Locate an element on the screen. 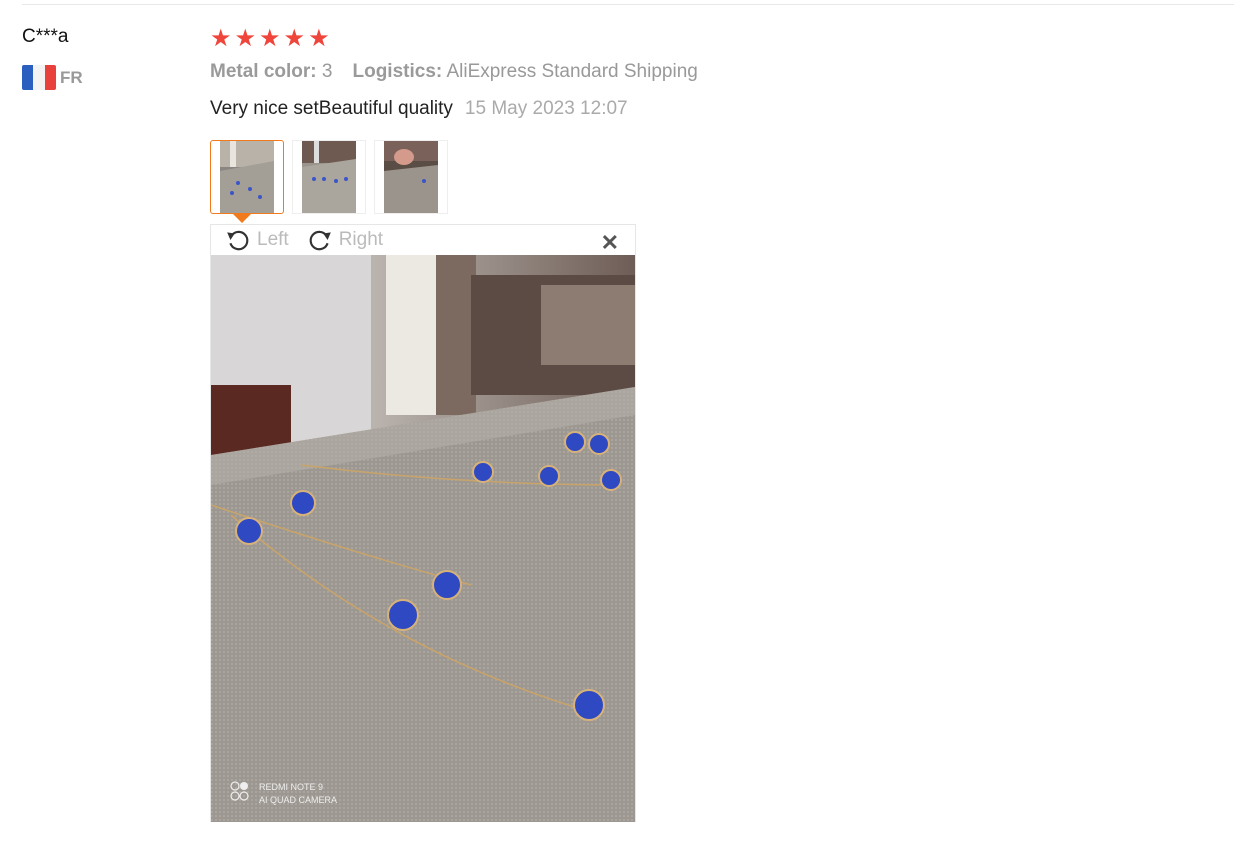 The height and width of the screenshot is (858, 1234). reviewer-country: FR is located at coordinates (52, 77).